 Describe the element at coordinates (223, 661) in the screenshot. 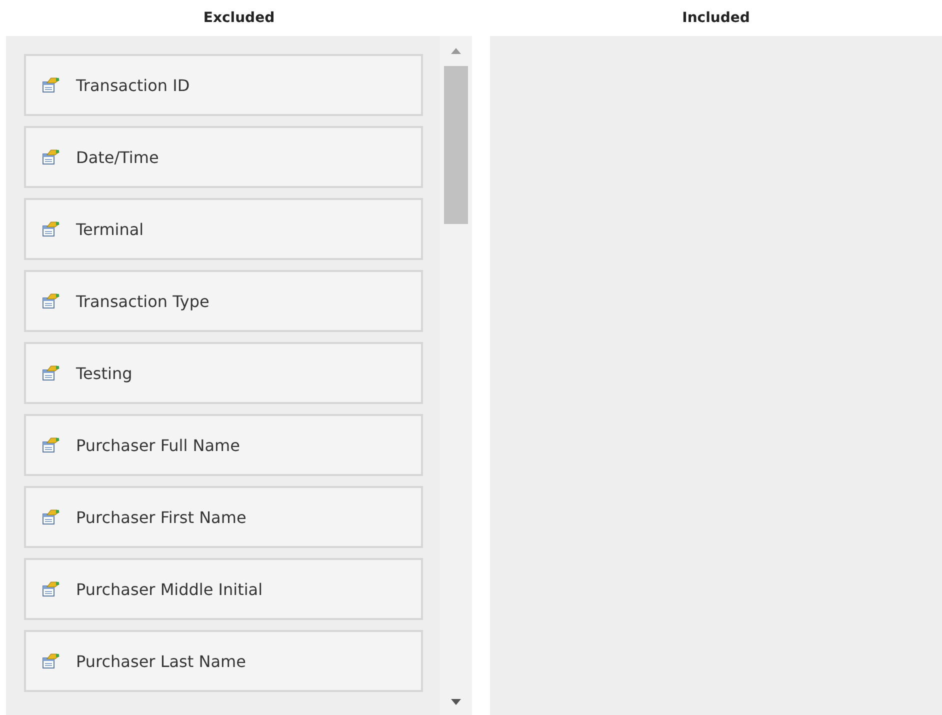

I see `field-item: Purchaser Last Name` at that location.